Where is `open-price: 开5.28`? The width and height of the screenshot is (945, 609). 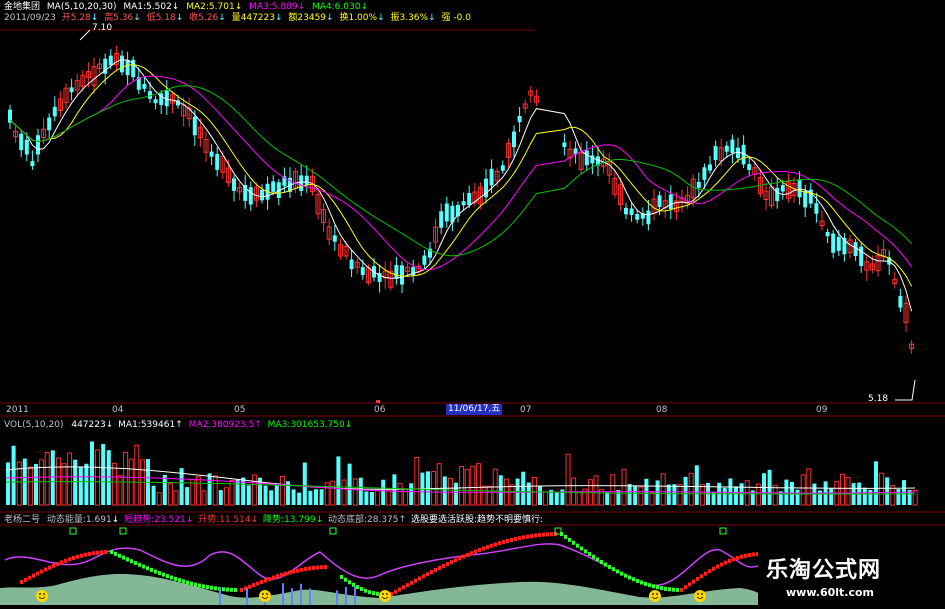
open-price: 开5.28 is located at coordinates (76, 18).